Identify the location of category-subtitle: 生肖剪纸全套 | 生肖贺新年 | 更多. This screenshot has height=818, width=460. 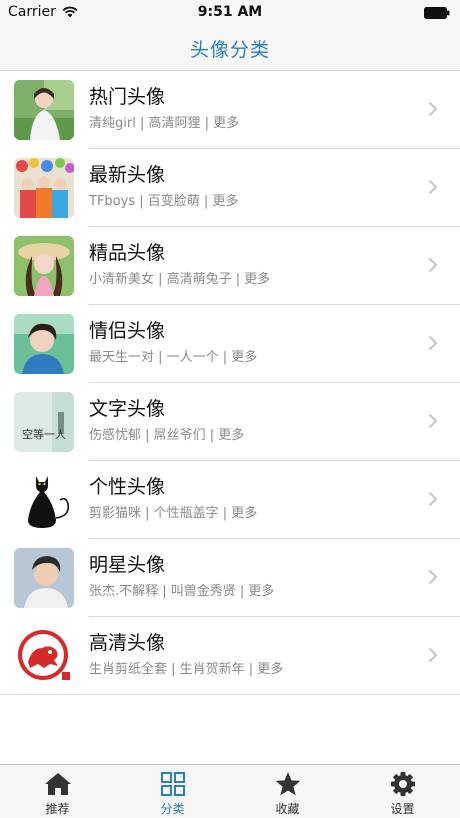
(186, 669).